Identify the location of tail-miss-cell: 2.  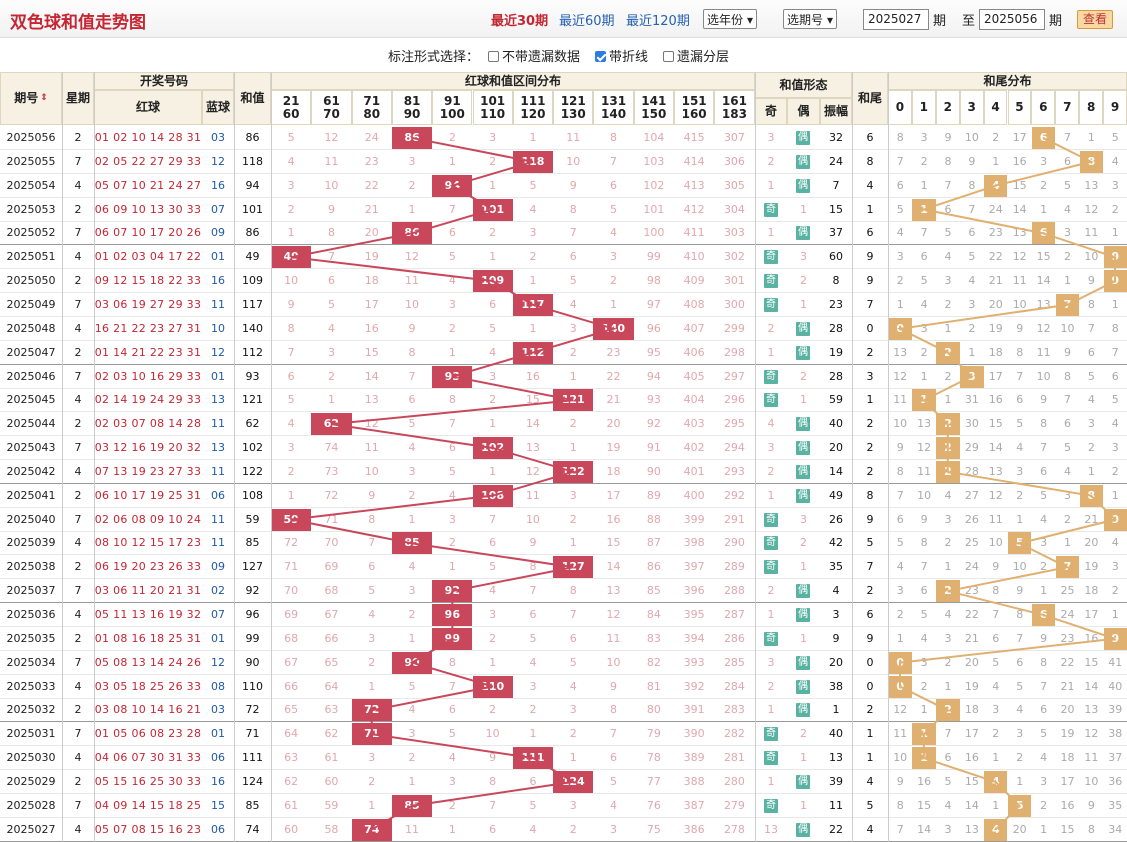
(1020, 758).